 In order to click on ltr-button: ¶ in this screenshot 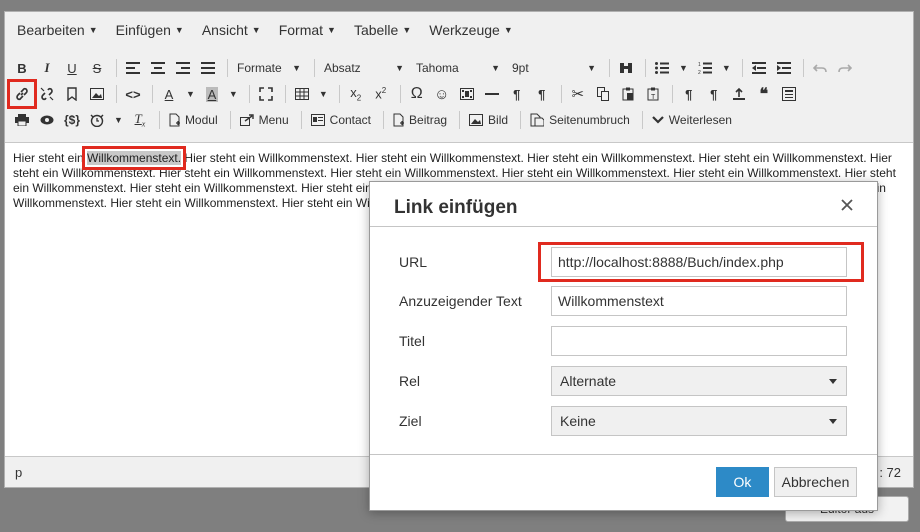, I will do `click(517, 94)`.